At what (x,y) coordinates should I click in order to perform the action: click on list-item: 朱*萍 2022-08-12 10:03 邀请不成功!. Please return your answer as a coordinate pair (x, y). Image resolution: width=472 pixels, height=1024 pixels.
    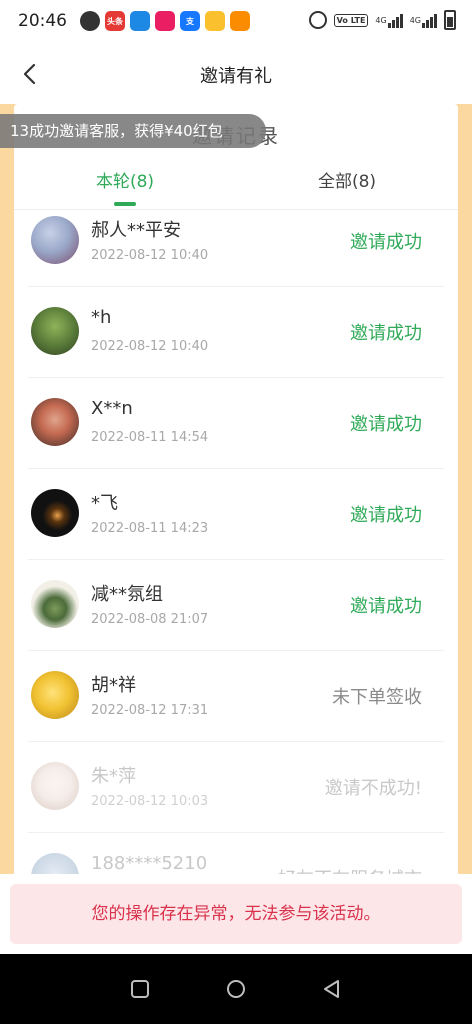
    Looking at the image, I should click on (236, 787).